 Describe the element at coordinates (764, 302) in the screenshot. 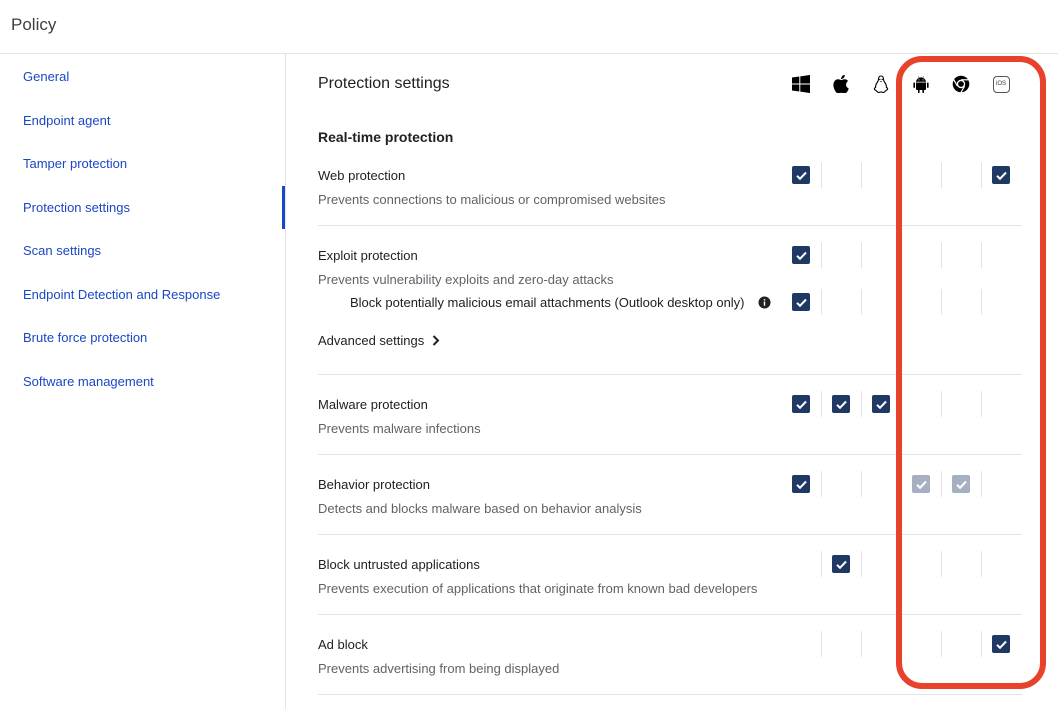

I see `info-icon` at that location.